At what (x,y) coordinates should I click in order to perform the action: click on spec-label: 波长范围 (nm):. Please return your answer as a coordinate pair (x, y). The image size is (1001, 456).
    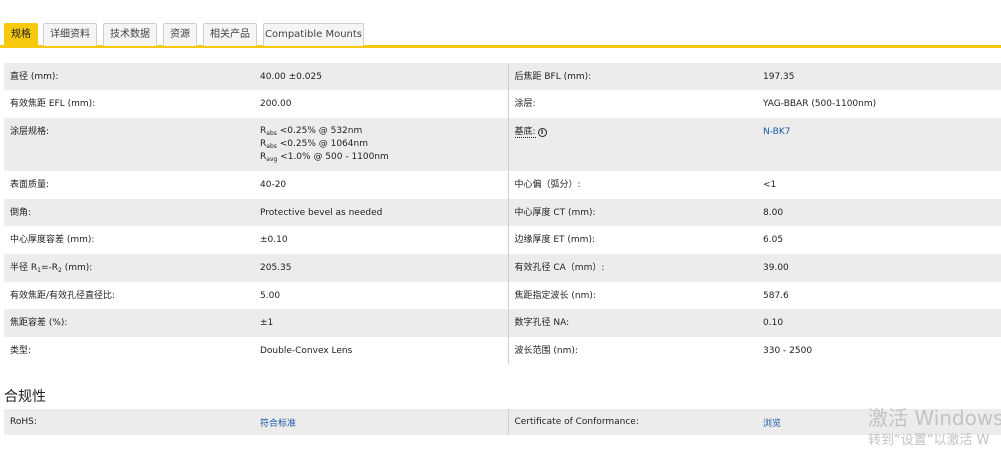
    Looking at the image, I should click on (546, 351).